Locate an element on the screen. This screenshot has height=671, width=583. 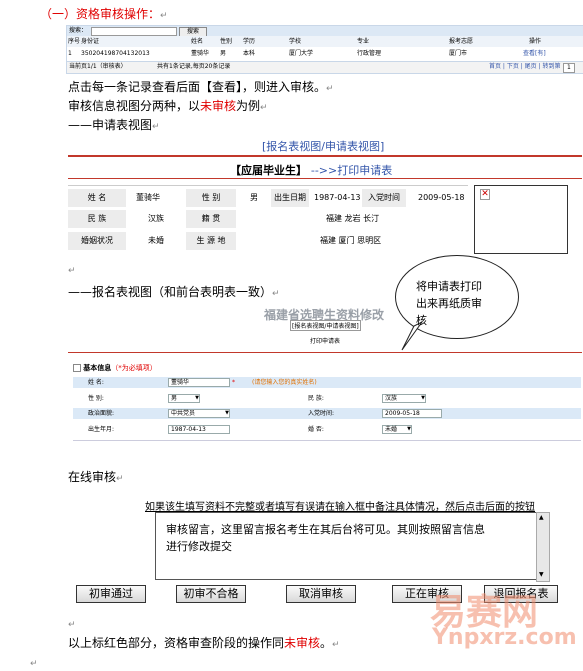
value-source: 福建 厦门 思明区 is located at coordinates (351, 240).